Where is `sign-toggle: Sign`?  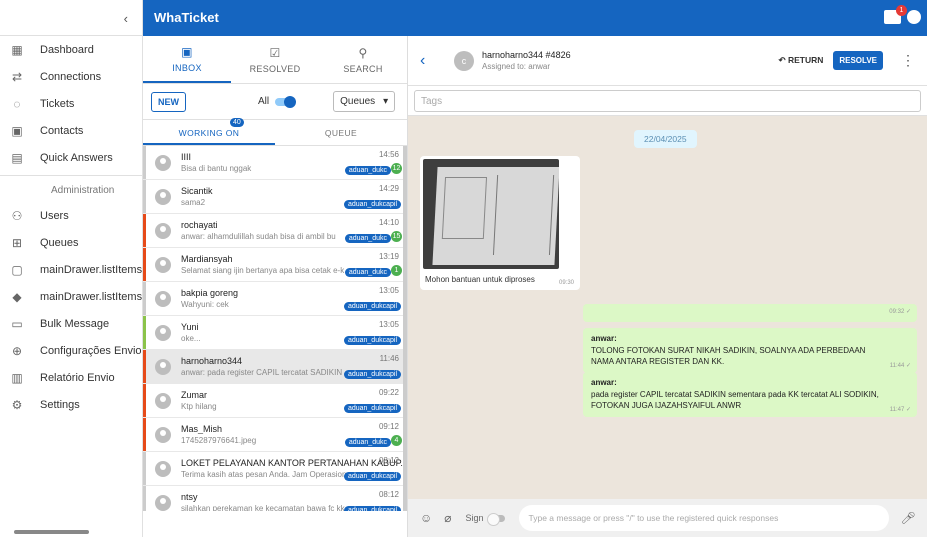
sign-toggle: Sign is located at coordinates (485, 519).